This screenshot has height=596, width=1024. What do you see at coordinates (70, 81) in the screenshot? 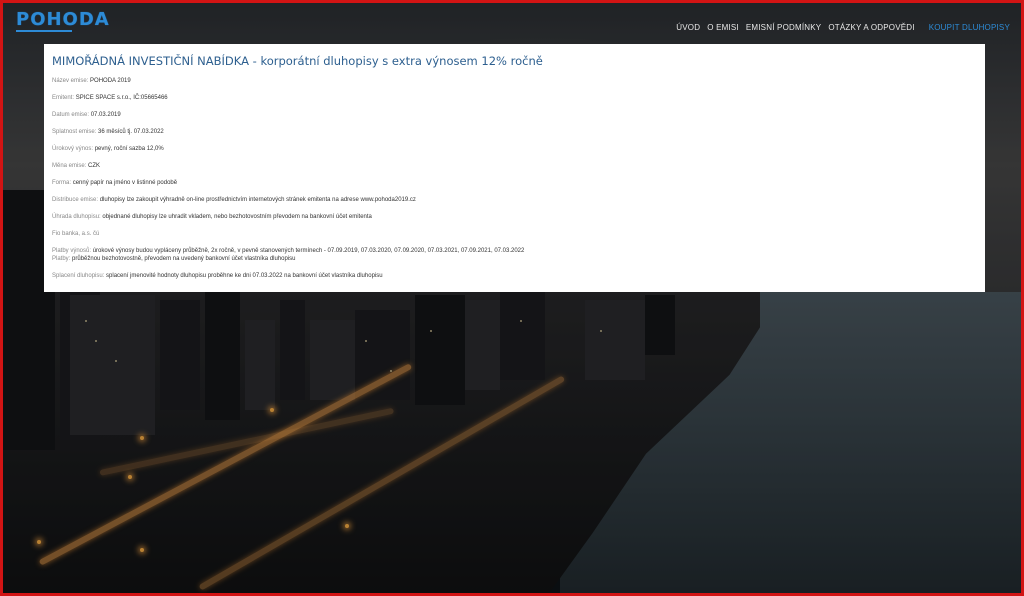
I see `row-label: Název emise:` at bounding box center [70, 81].